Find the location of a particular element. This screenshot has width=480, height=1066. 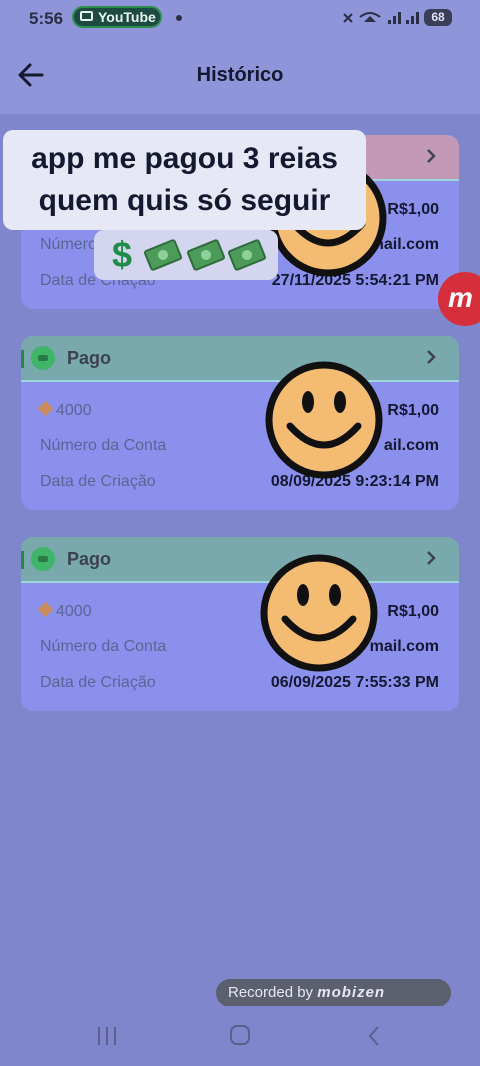

caption-line-1: app me pagou 3 reias is located at coordinates (184, 158).